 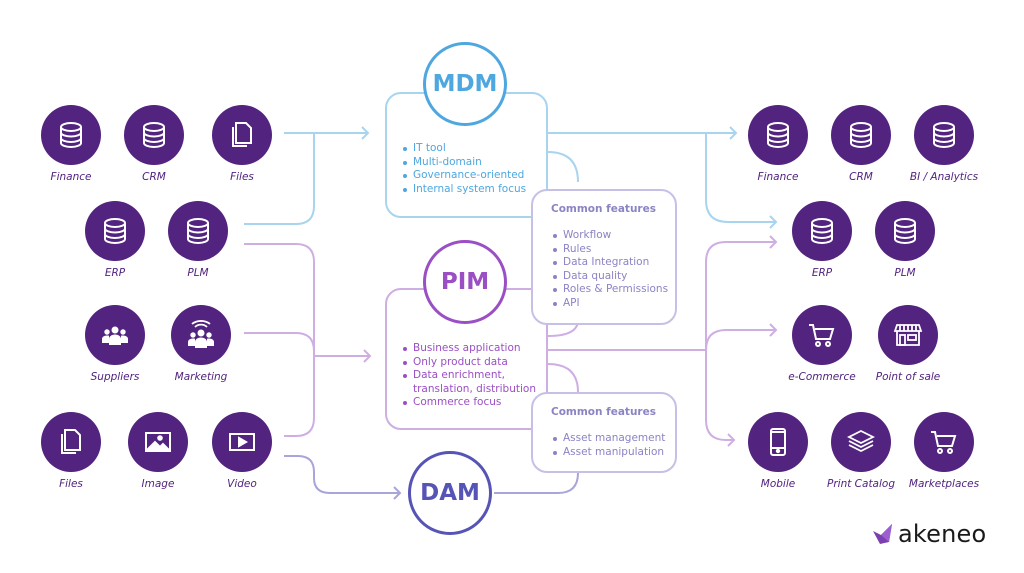 What do you see at coordinates (536, 483) in the screenshot?
I see `dam-output-line` at bounding box center [536, 483].